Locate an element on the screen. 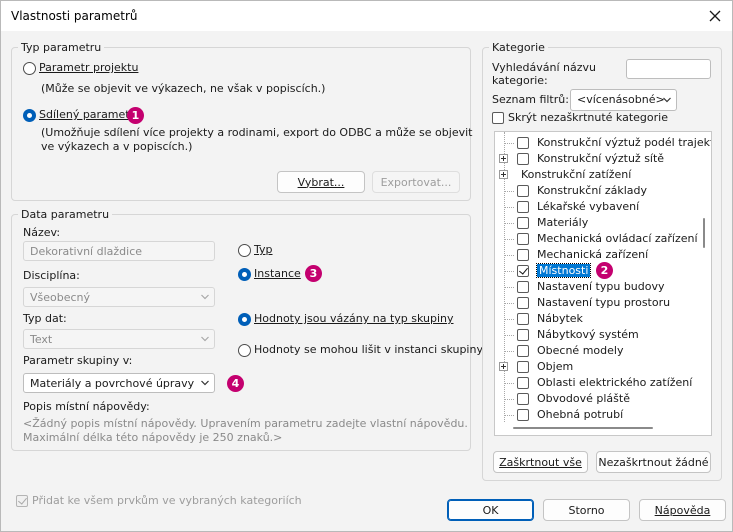 The width and height of the screenshot is (733, 532). tree-item-label: Oblasti elektrického zatížení is located at coordinates (615, 382).